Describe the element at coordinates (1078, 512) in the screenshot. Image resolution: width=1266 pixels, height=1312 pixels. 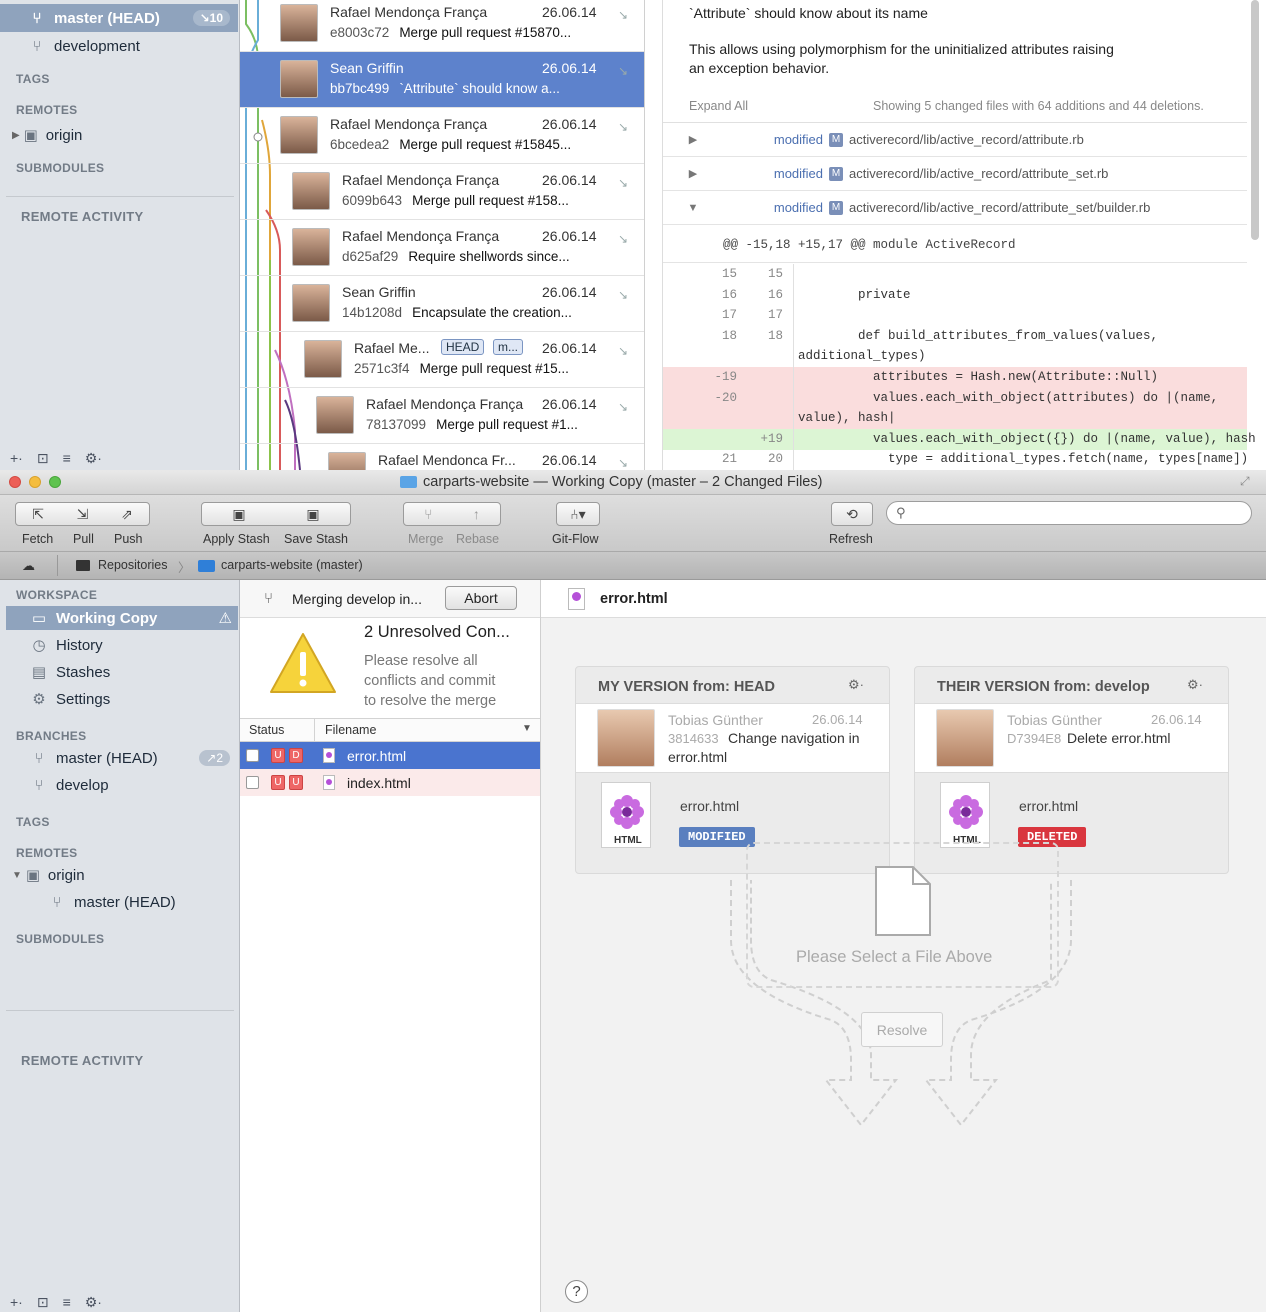
I see `search-input` at that location.